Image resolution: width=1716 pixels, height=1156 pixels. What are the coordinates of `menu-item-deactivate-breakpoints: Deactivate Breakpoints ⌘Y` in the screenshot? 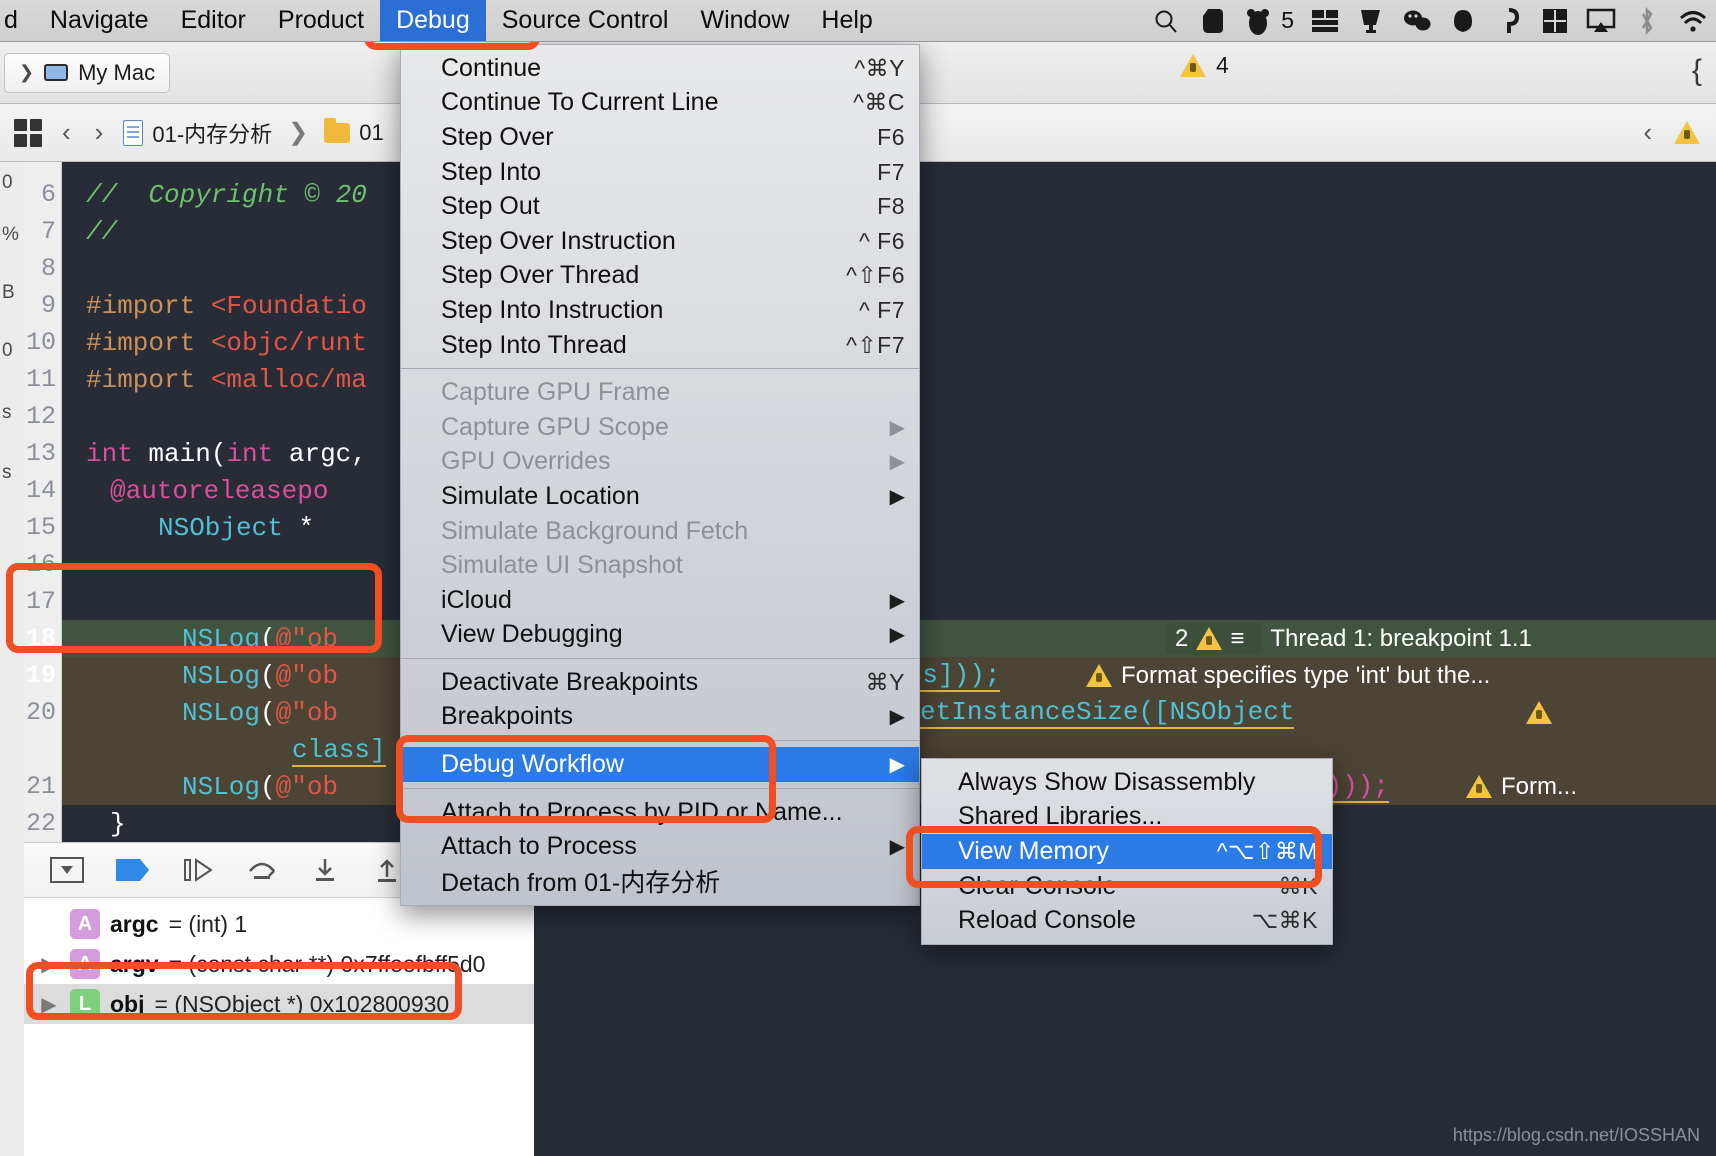 It's located at (660, 682).